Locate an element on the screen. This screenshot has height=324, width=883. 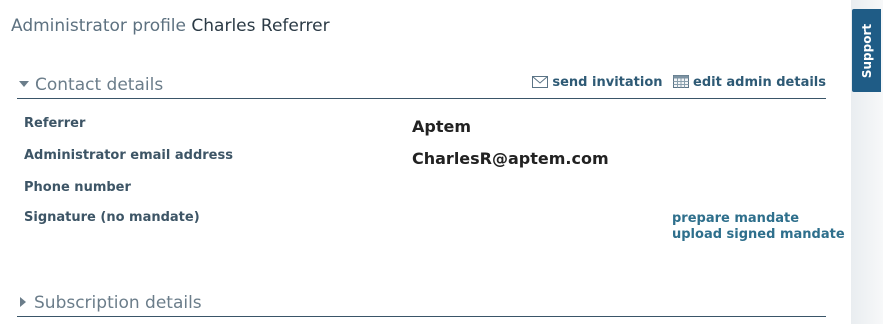
admin-email-value: CharlesR@aptem.com is located at coordinates (510, 158).